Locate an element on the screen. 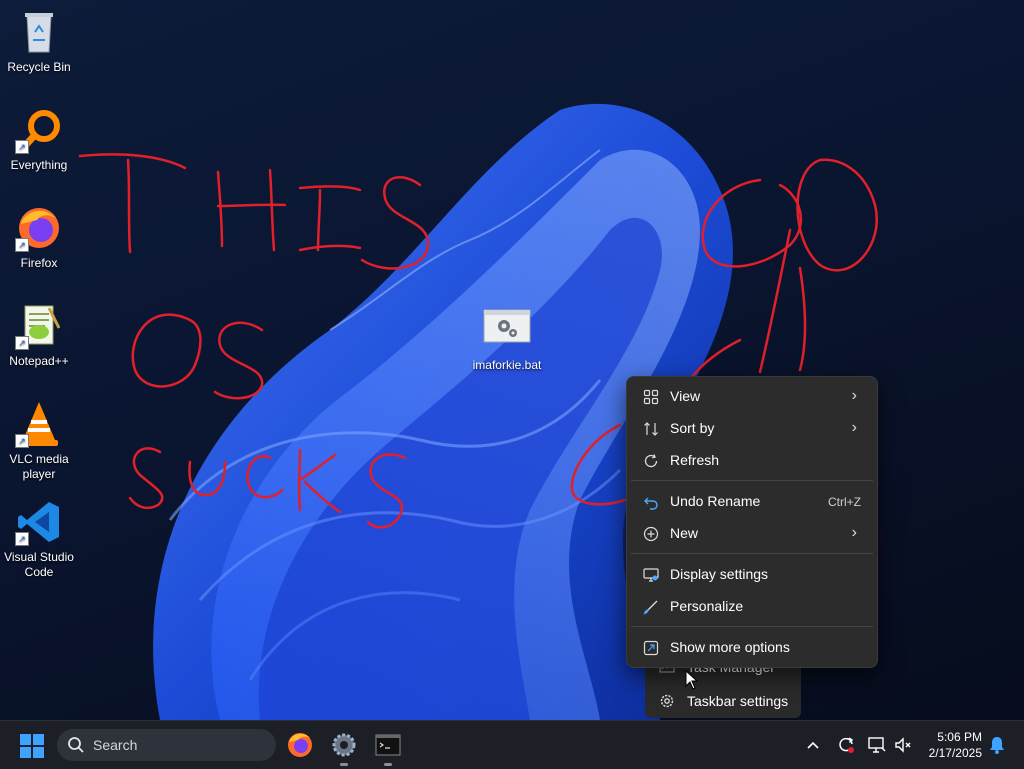 This screenshot has height=769, width=1024. menu-item-display-settings: Display settings is located at coordinates (752, 575).